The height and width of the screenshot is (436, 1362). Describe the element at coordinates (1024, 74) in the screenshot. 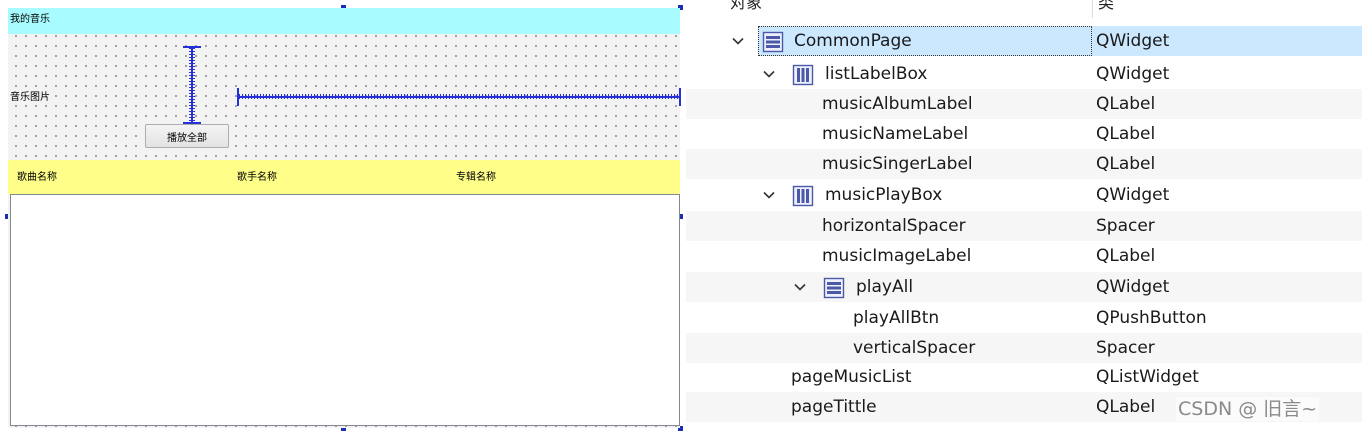

I see `tree-row-listlabelbox: listLabelBox QWidget` at that location.